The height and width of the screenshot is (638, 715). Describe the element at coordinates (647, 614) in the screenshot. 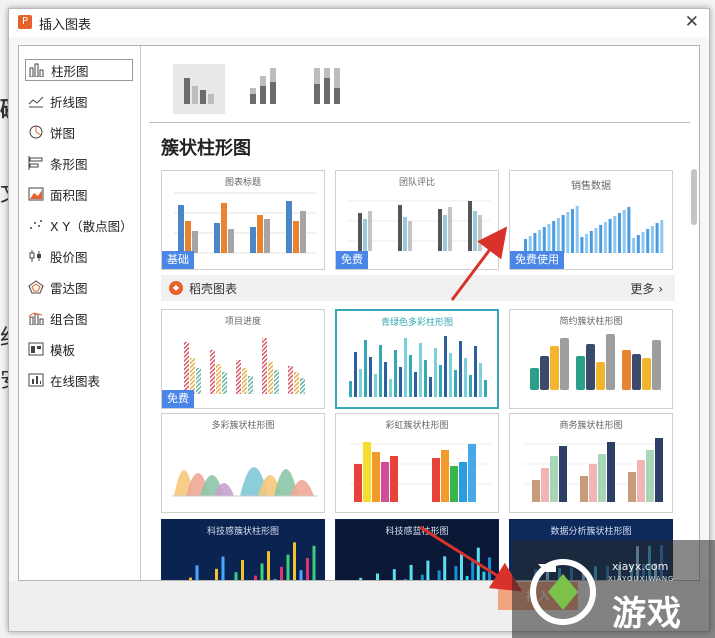

I see `watermark-name: 游戏` at that location.